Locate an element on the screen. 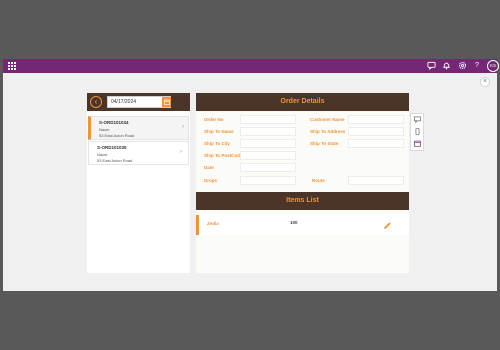  date-field is located at coordinates (268, 167).